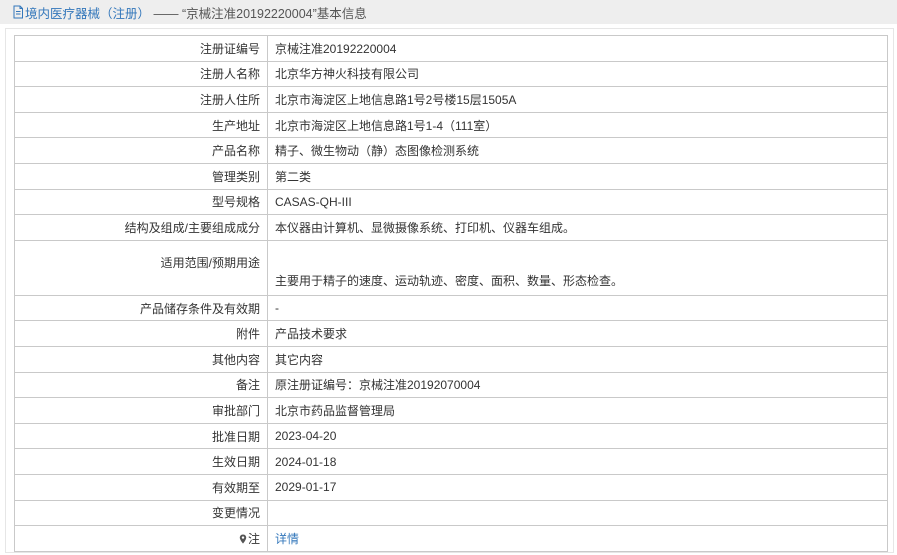  Describe the element at coordinates (577, 436) in the screenshot. I see `row-value-approval-date: 2023-04-20` at that location.